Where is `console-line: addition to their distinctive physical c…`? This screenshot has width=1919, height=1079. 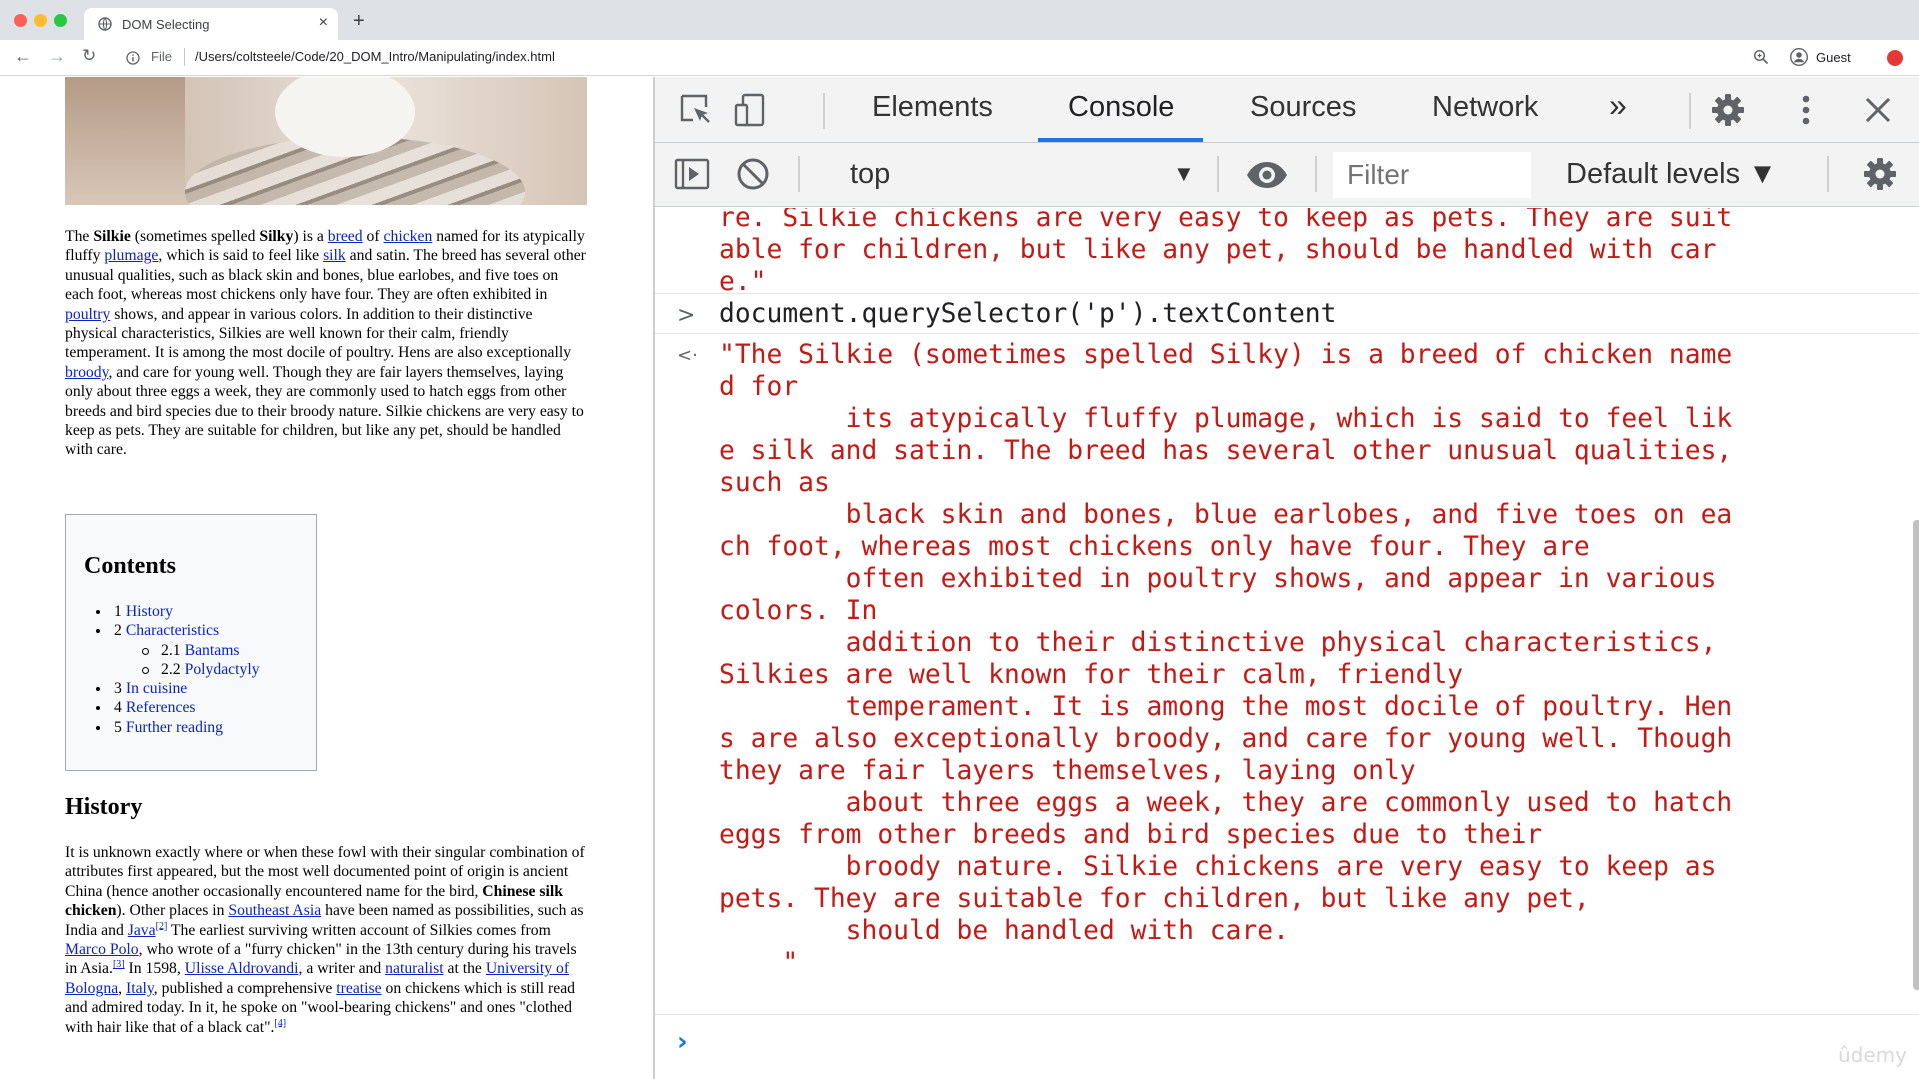 console-line: addition to their distinctive physical c… is located at coordinates (1218, 643).